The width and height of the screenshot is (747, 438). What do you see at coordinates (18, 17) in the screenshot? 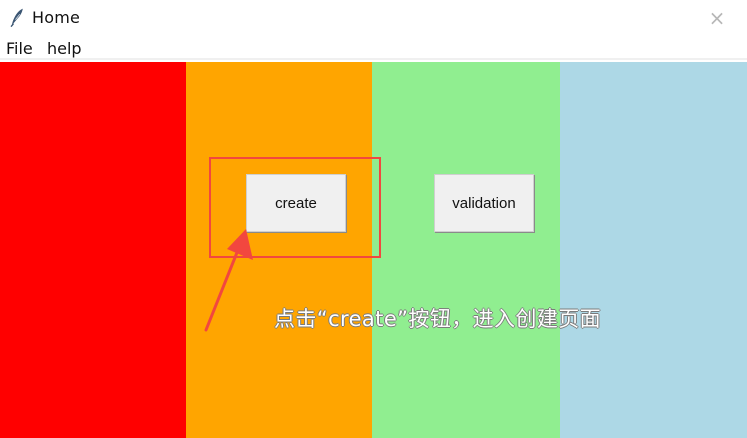
I see `feather-icon` at bounding box center [18, 17].